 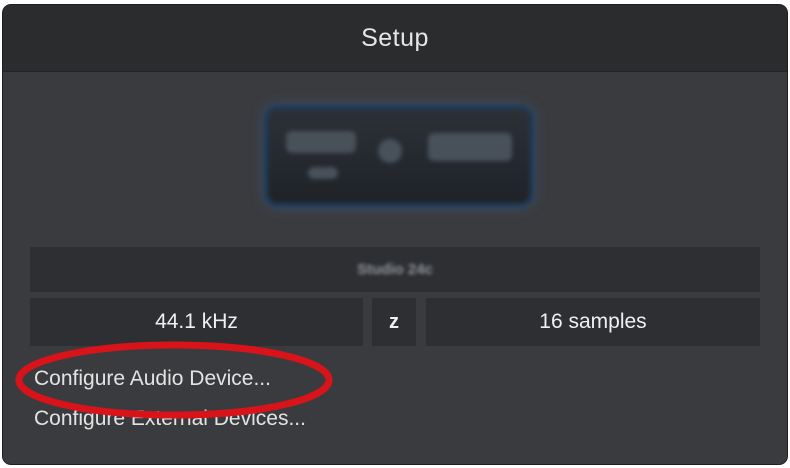 I want to click on sample-rate-value: 44.1 kHz, so click(x=196, y=321).